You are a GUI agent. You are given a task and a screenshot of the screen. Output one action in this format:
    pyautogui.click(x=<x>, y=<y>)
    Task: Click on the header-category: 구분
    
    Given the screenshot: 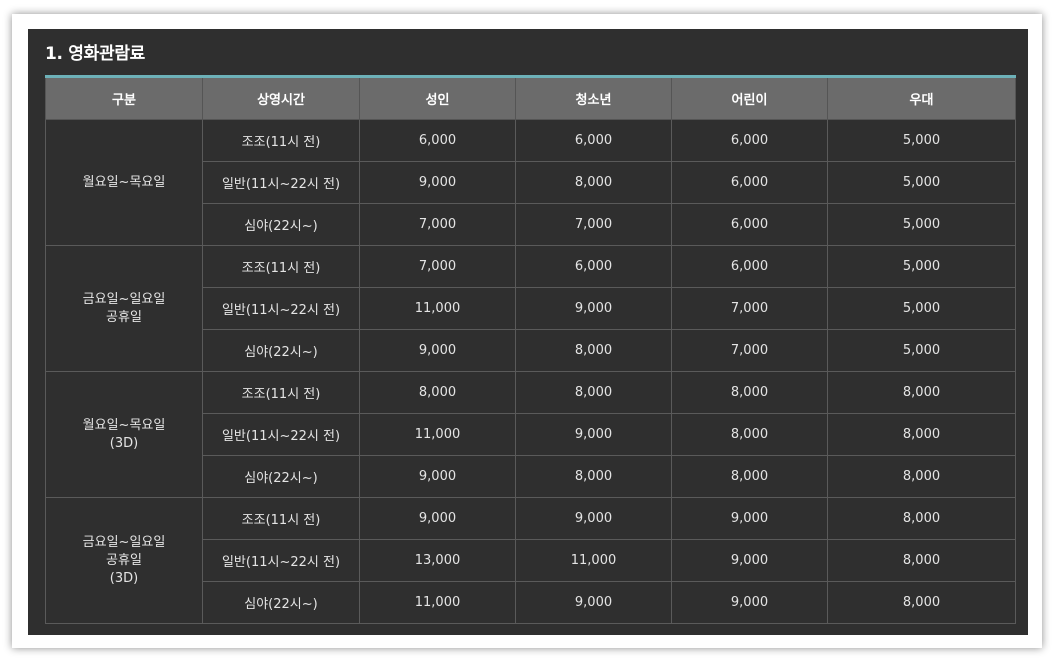 What is the action you would take?
    pyautogui.click(x=124, y=98)
    